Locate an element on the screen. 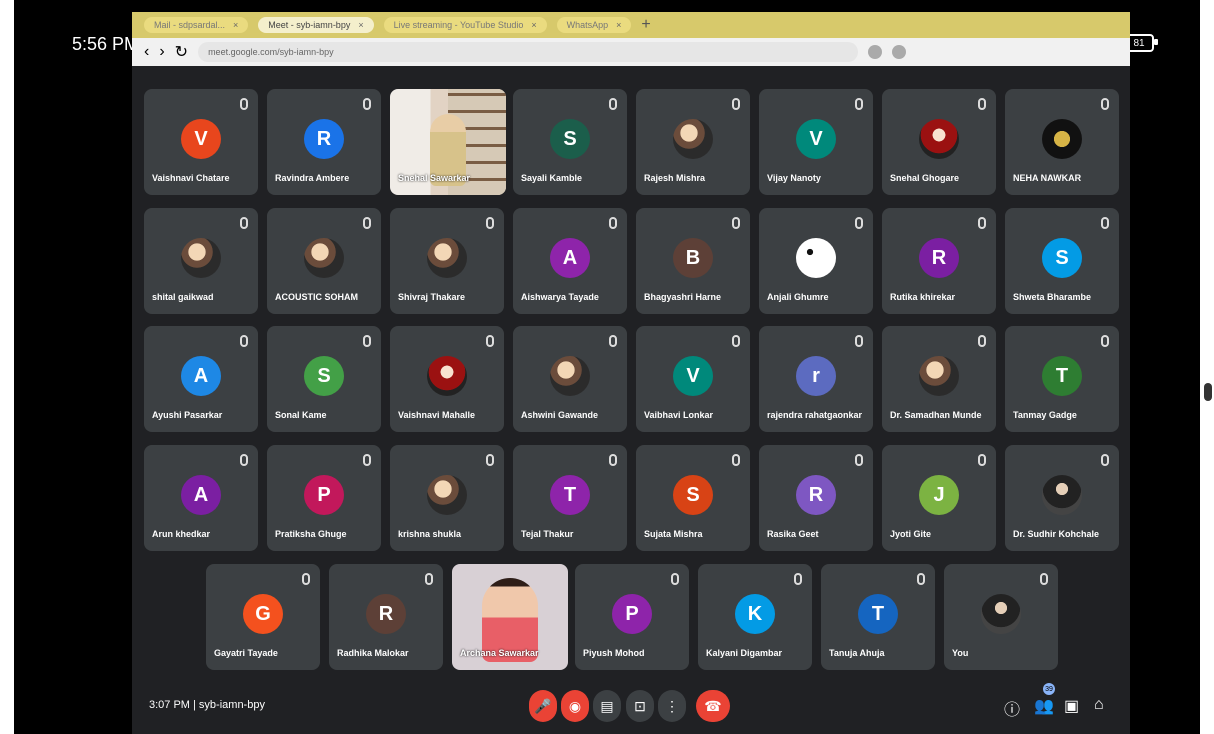  participant-tile: P Piyush Mohod is located at coordinates (632, 617).